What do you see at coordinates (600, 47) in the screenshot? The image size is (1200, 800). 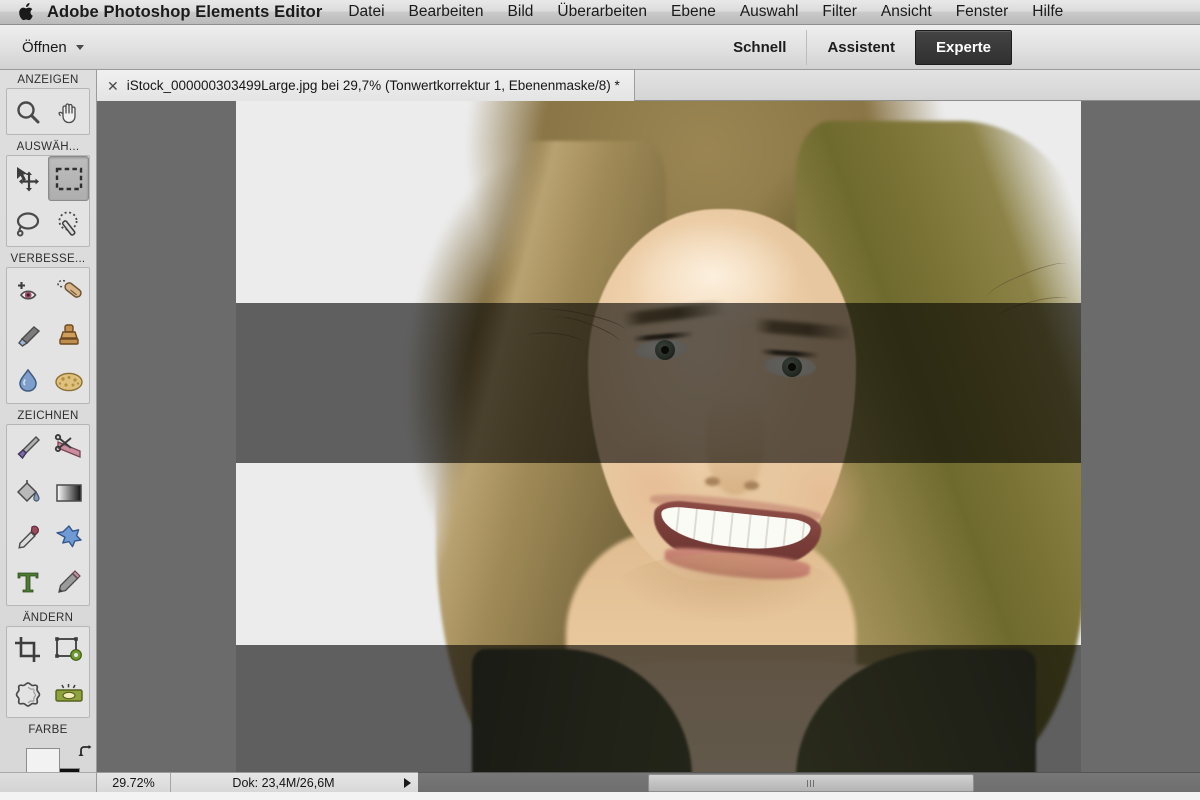 I see `app-toolbar: Öffnen Schnell Assistent Experte` at bounding box center [600, 47].